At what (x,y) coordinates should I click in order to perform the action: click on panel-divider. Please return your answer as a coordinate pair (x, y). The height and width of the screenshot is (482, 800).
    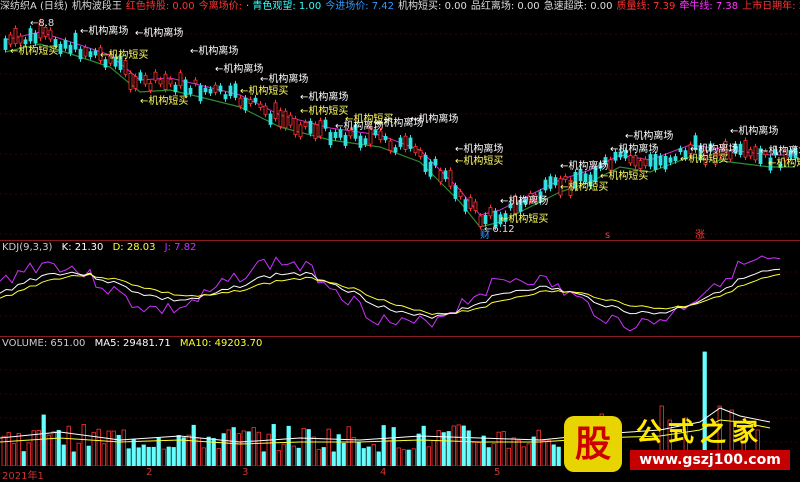
    Looking at the image, I should click on (400, 336).